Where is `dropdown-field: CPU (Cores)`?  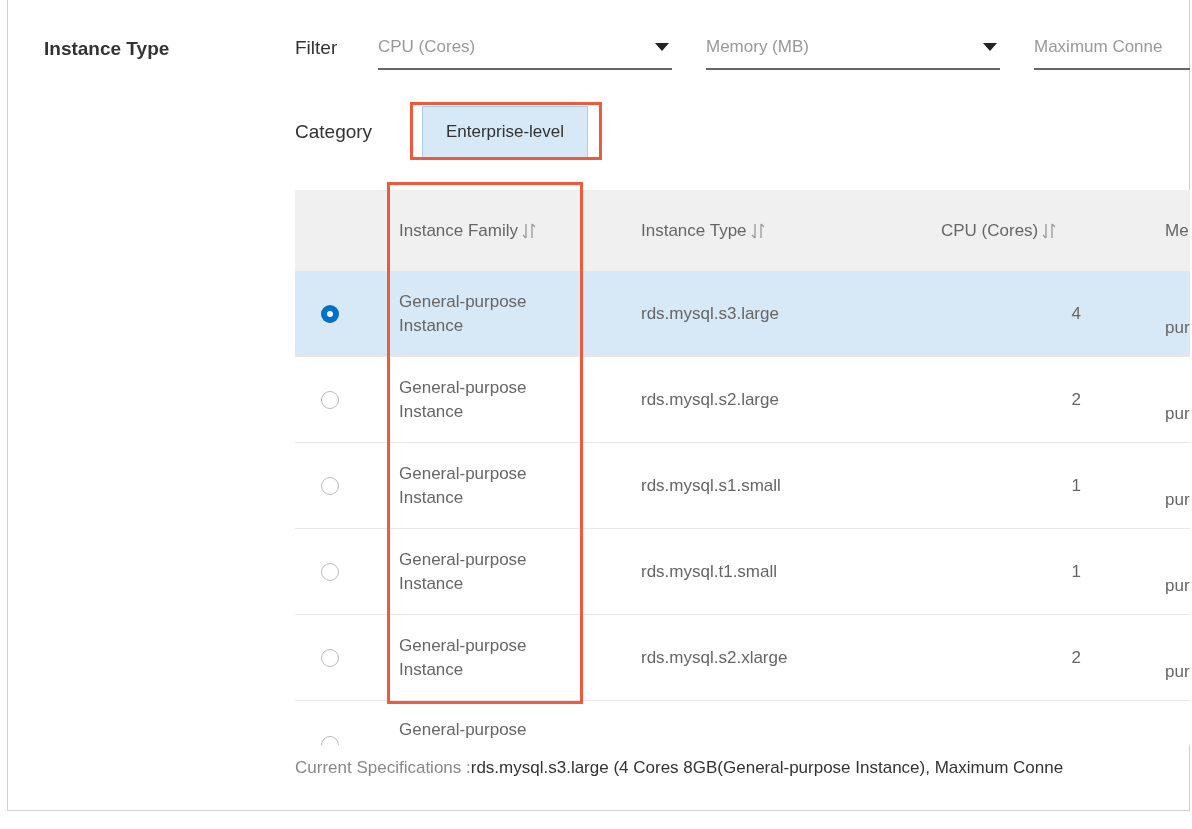 dropdown-field: CPU (Cores) is located at coordinates (525, 48).